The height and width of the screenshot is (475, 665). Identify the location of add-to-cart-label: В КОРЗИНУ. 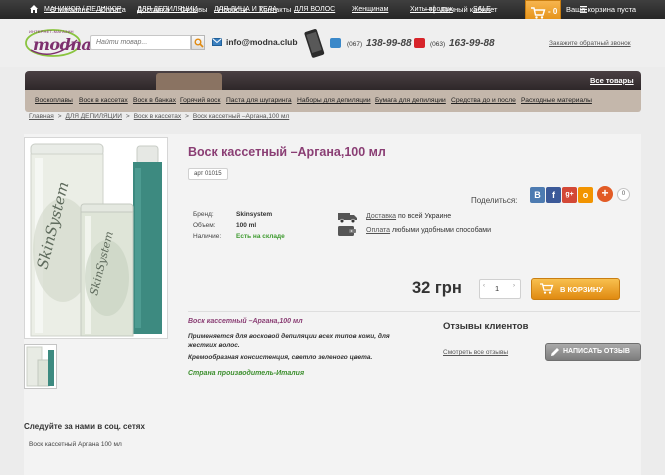
(581, 289).